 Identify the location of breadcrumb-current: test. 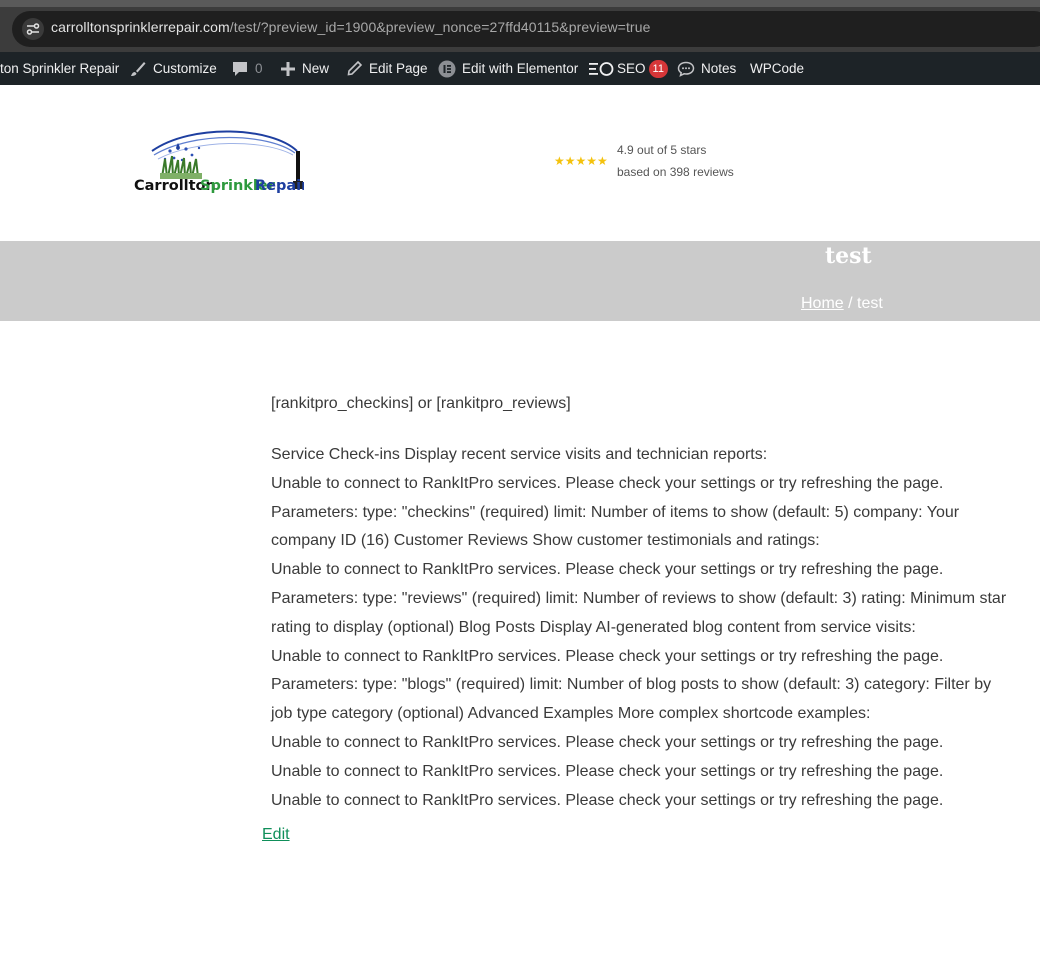
(870, 303).